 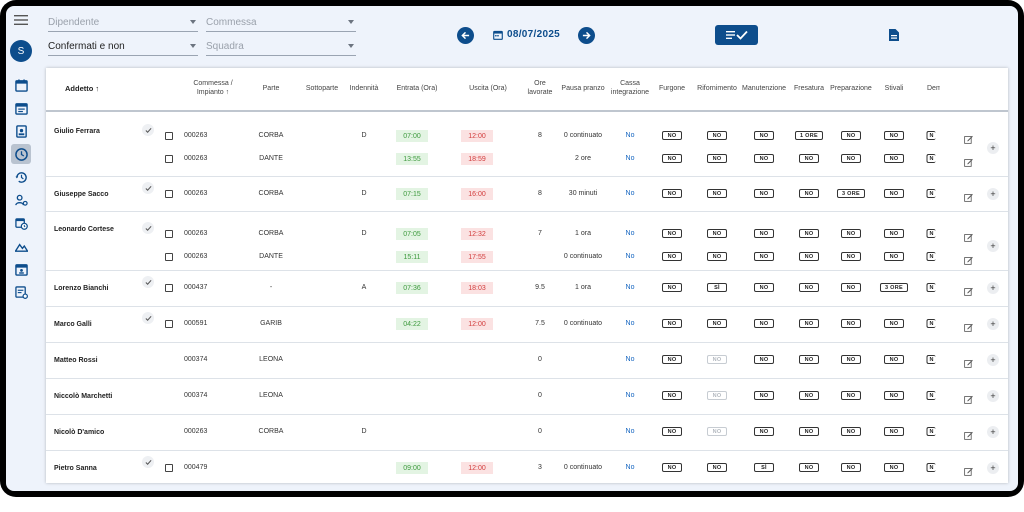 What do you see at coordinates (477, 288) in the screenshot?
I see `uscita-time: 18:03` at bounding box center [477, 288].